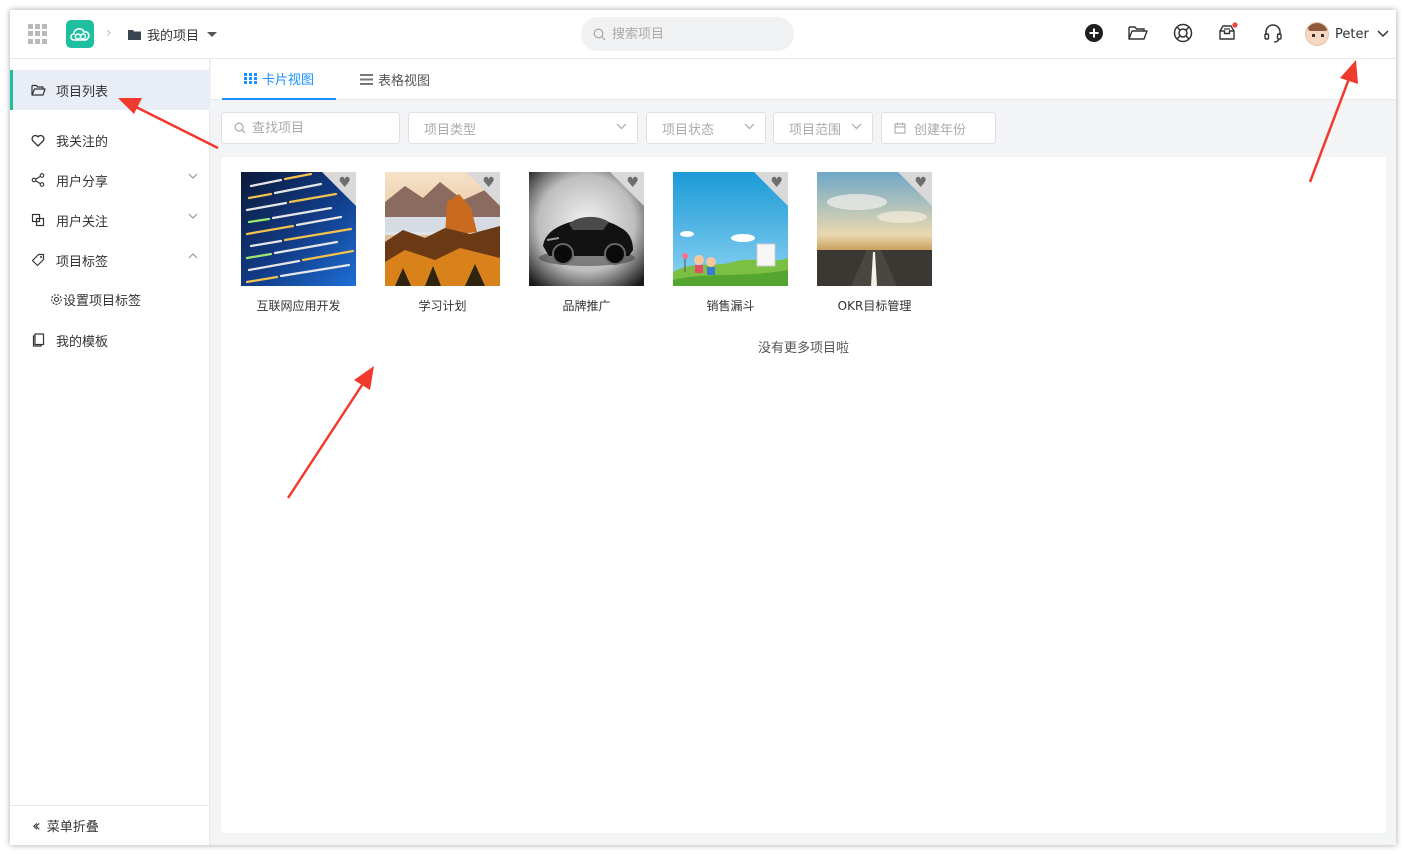 This screenshot has width=1406, height=854. I want to click on sidebar-item-label: 项目列表, so click(82, 92).